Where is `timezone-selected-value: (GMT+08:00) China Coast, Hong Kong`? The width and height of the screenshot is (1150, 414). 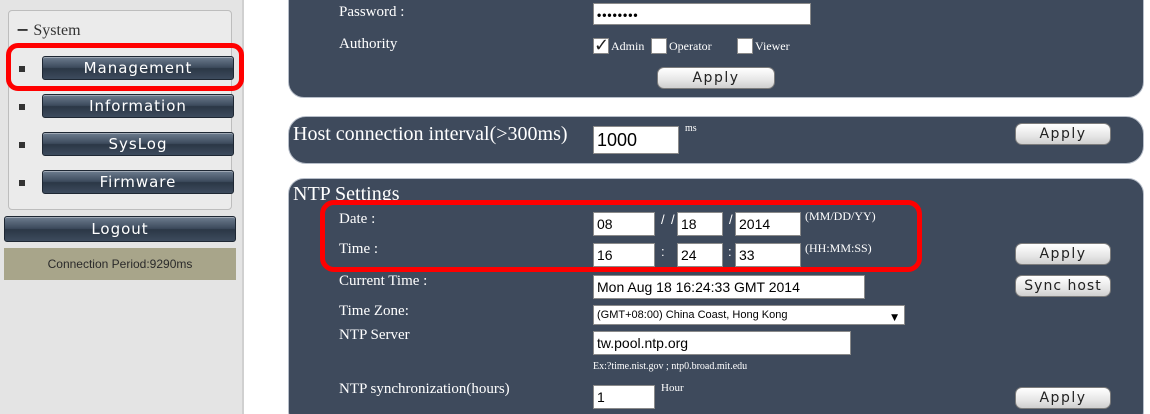 timezone-selected-value: (GMT+08:00) China Coast, Hong Kong is located at coordinates (692, 315).